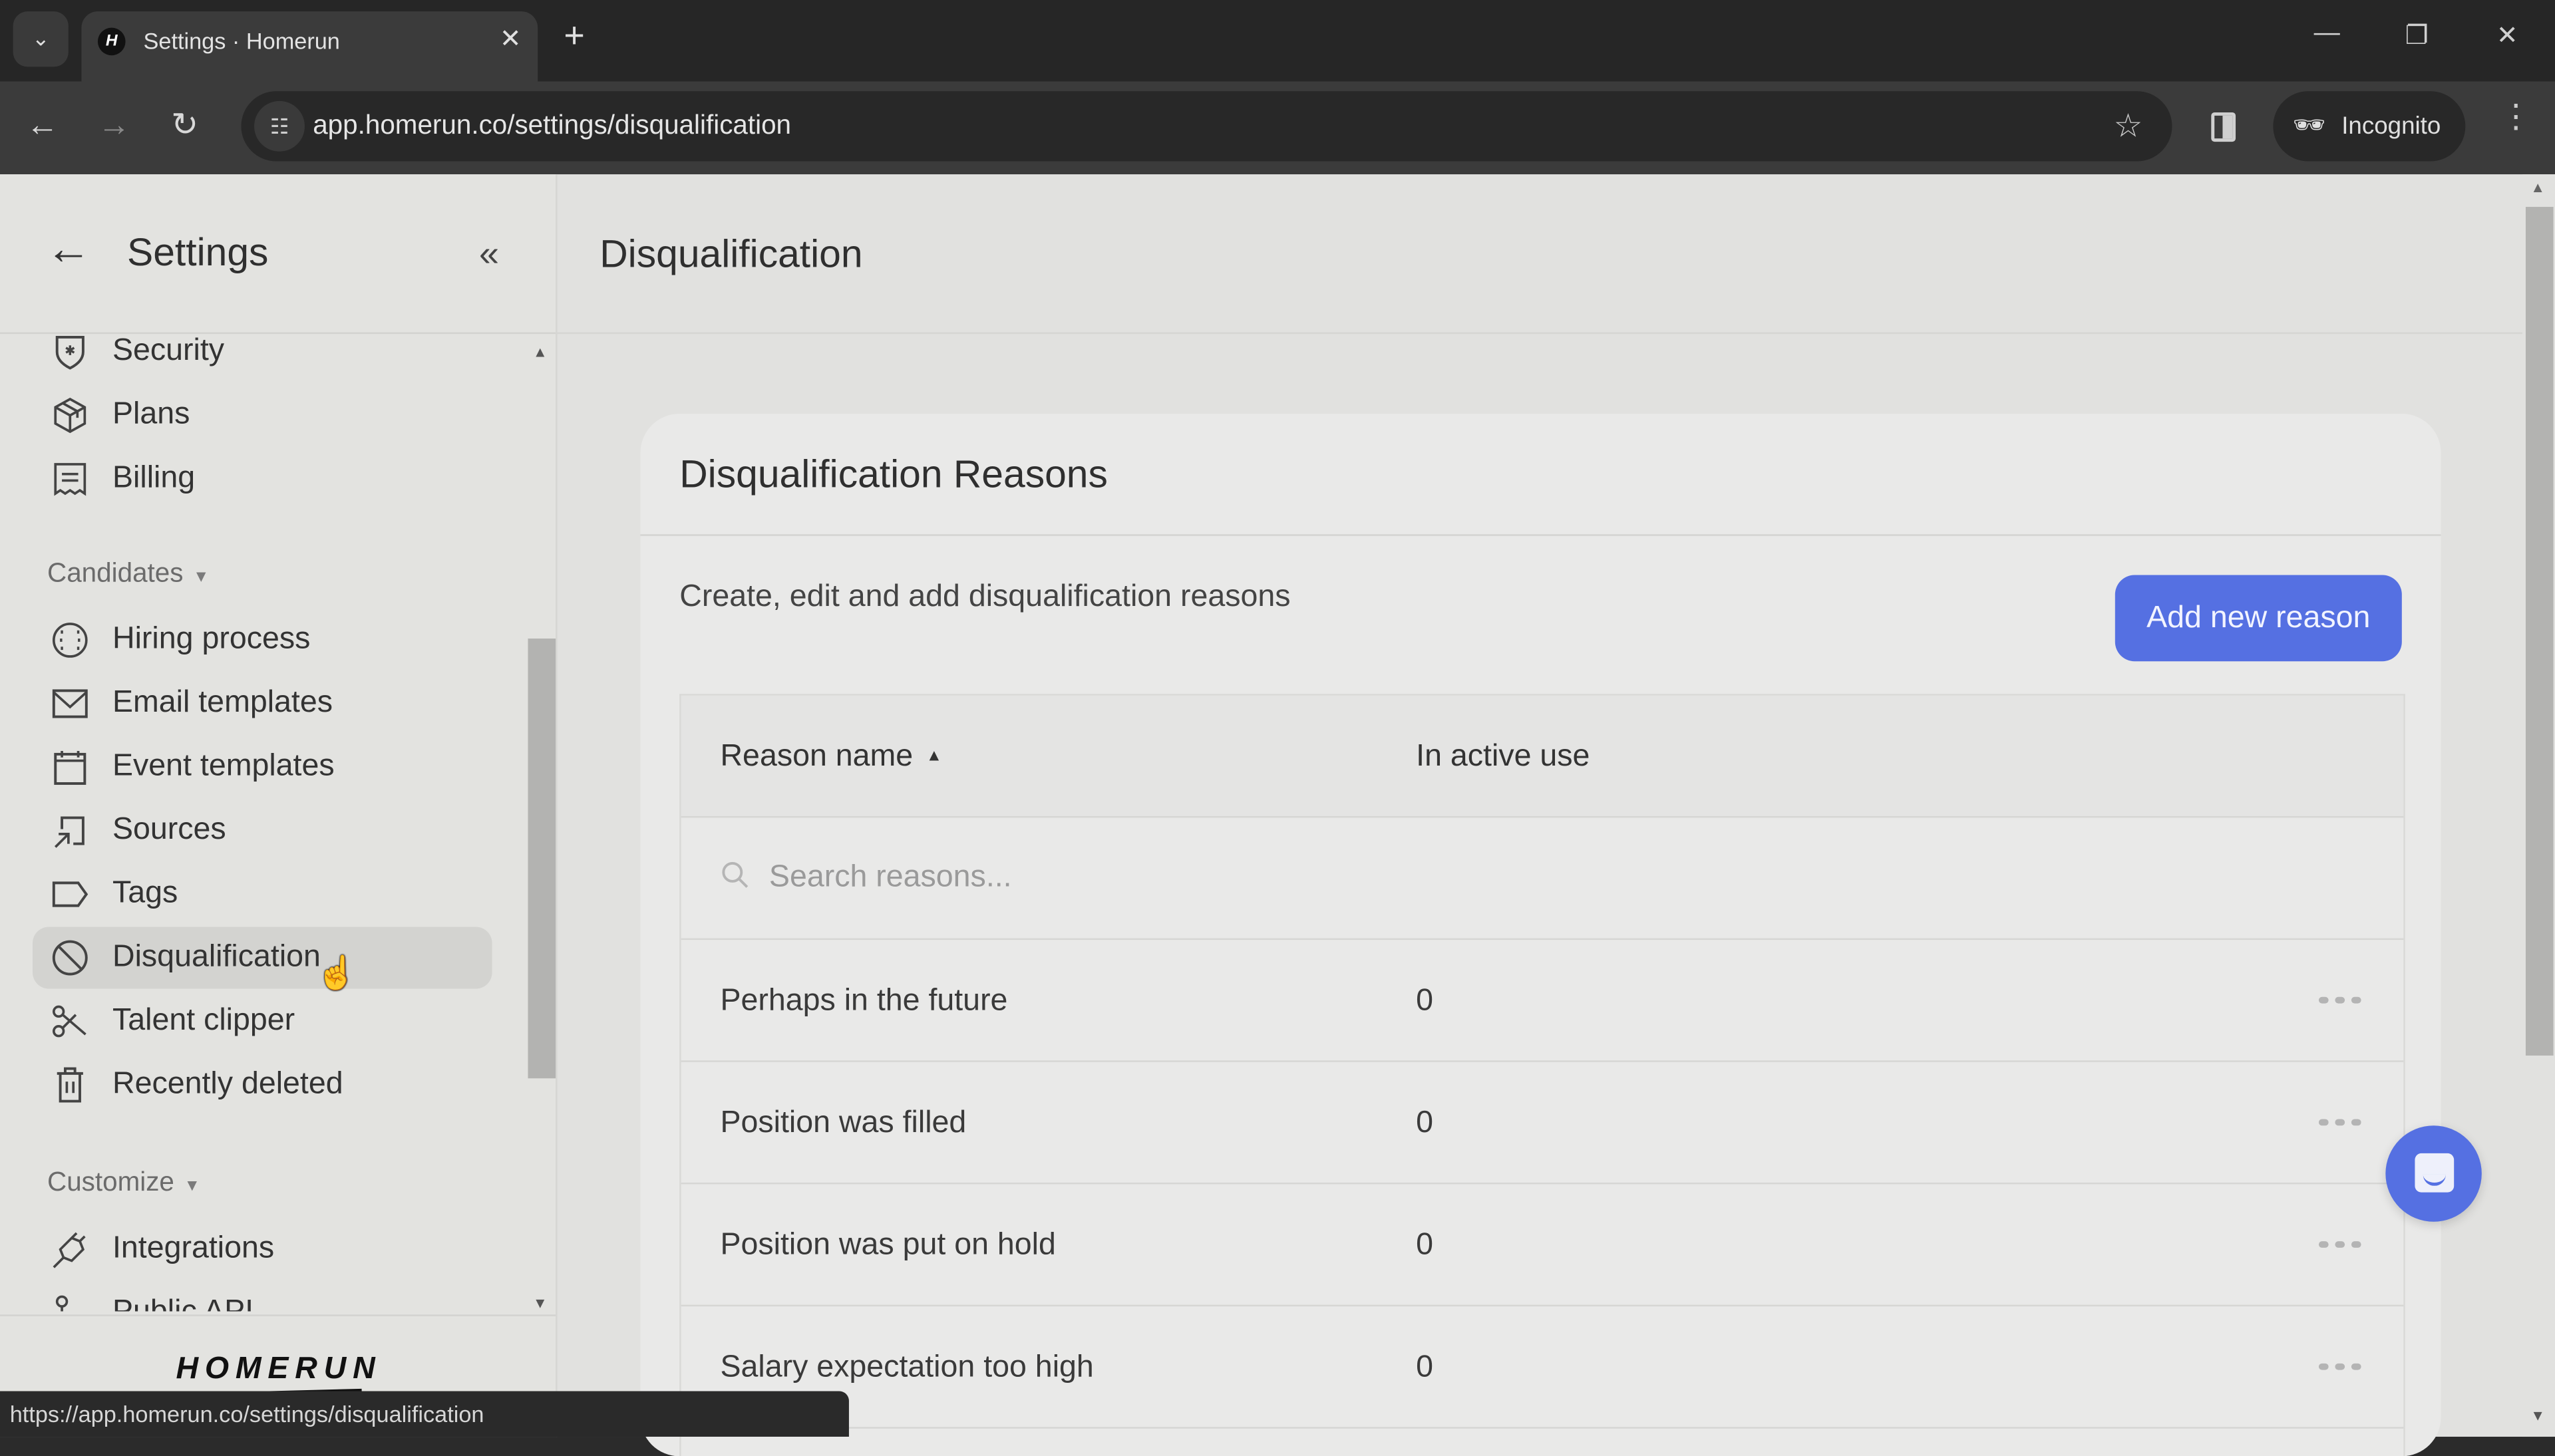  Describe the element at coordinates (2128, 126) in the screenshot. I see `bookmark-button: ☆` at that location.